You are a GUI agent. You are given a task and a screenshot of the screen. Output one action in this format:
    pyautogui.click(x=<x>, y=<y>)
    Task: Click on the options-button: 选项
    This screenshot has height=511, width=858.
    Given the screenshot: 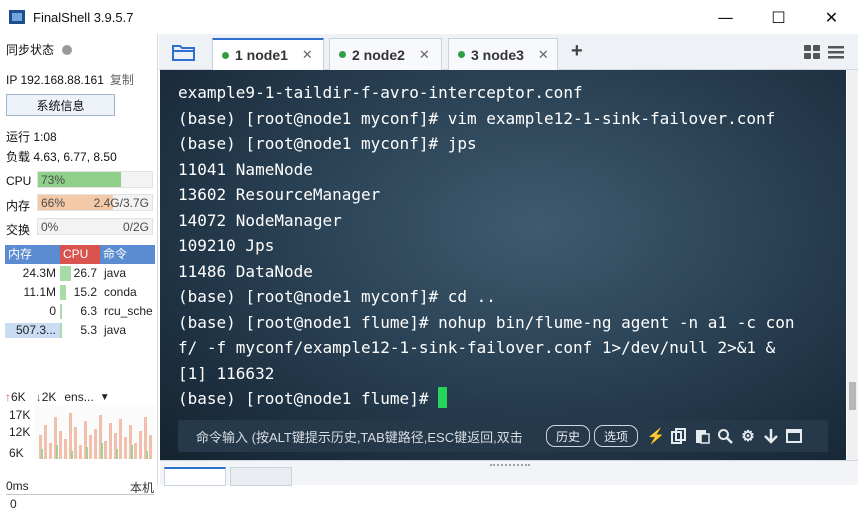 What is the action you would take?
    pyautogui.click(x=616, y=436)
    